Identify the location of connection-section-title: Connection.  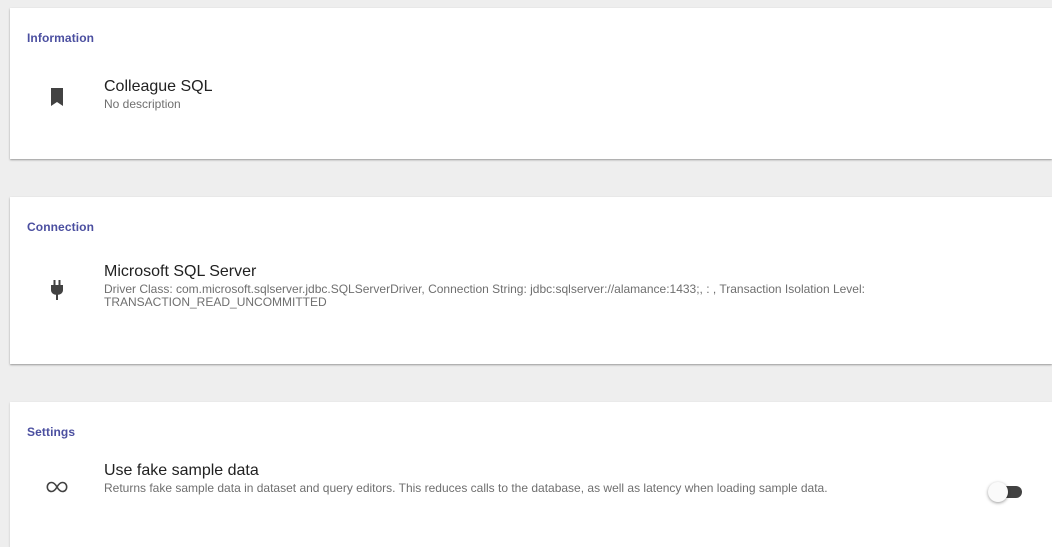
(60, 227).